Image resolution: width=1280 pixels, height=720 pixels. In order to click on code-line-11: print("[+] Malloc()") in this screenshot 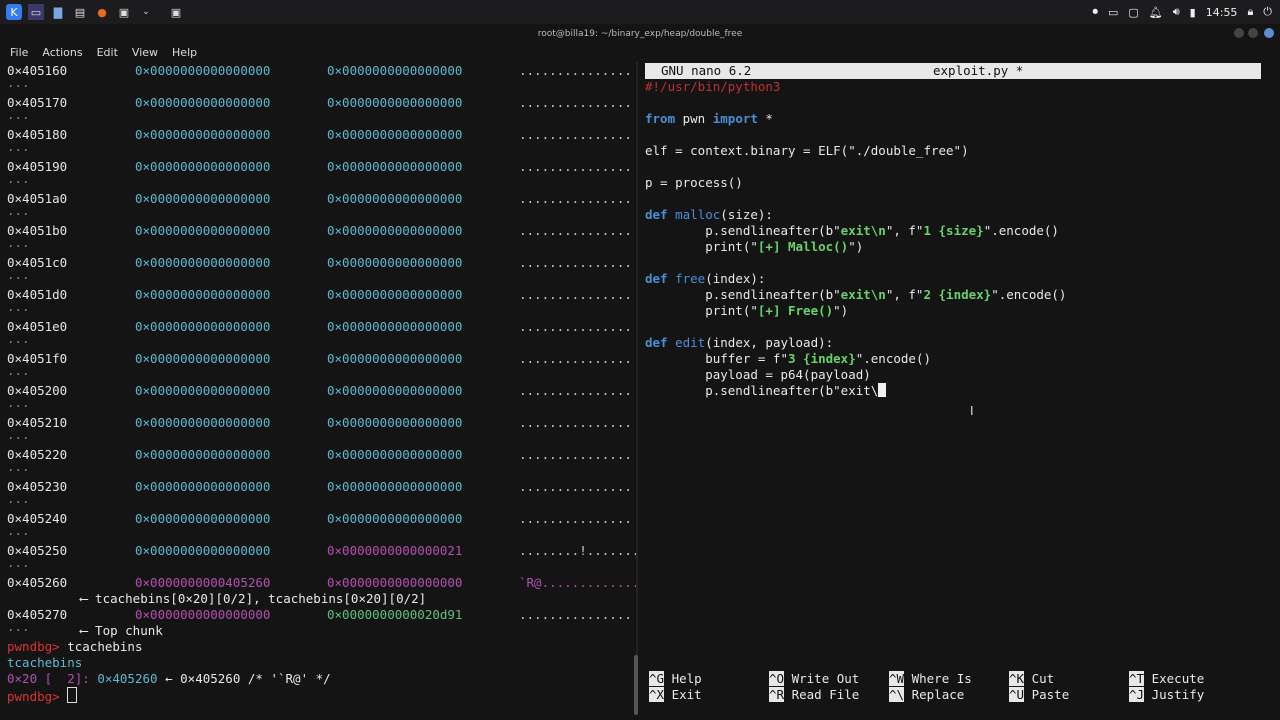, I will do `click(754, 247)`.